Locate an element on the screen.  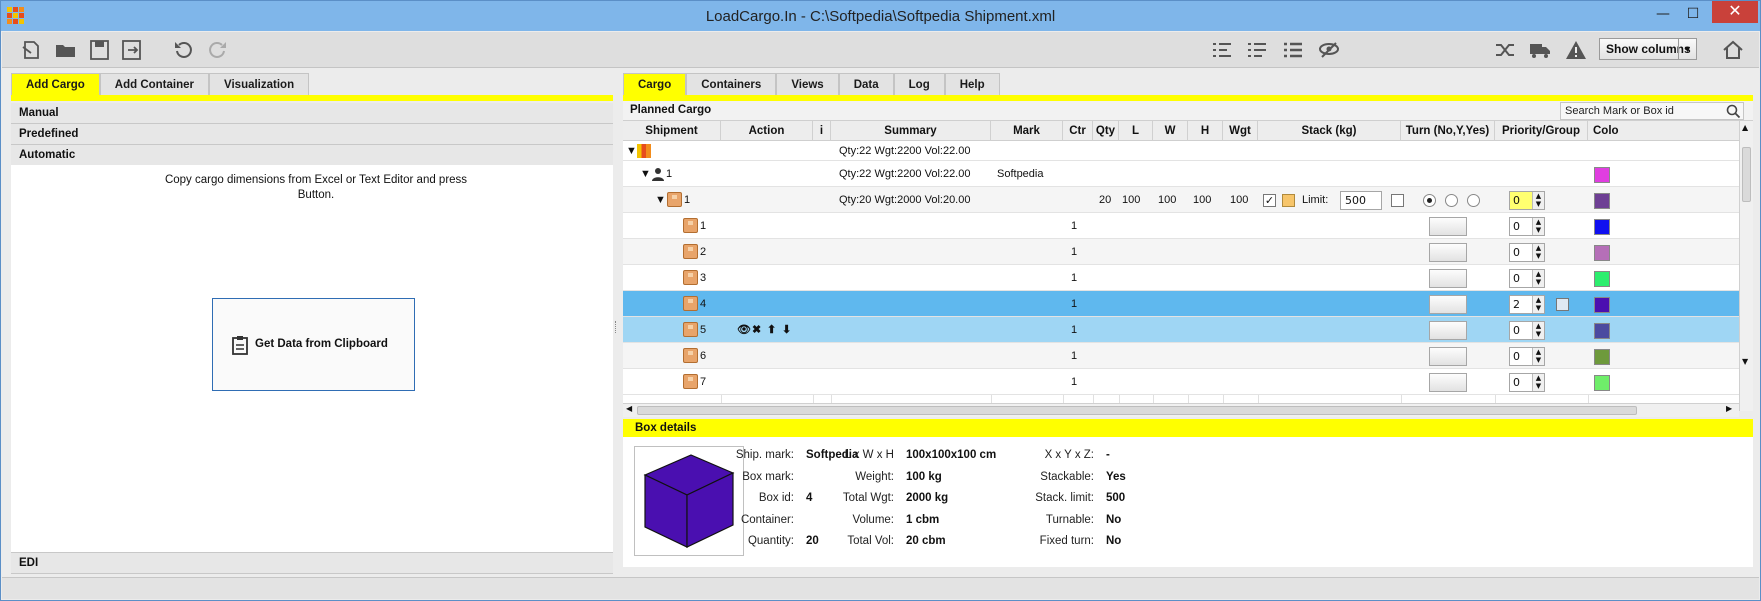
search-icon is located at coordinates (1733, 111).